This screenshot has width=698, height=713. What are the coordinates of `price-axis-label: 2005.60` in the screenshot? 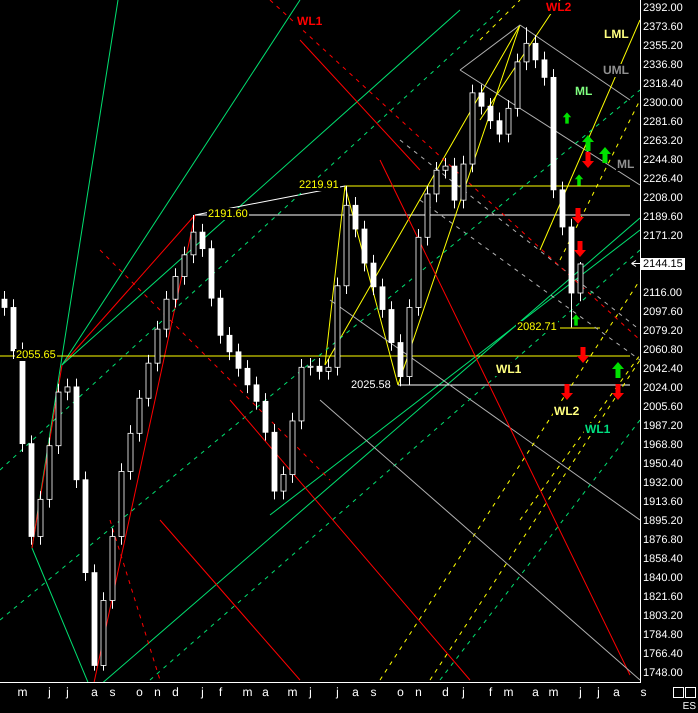 It's located at (663, 406).